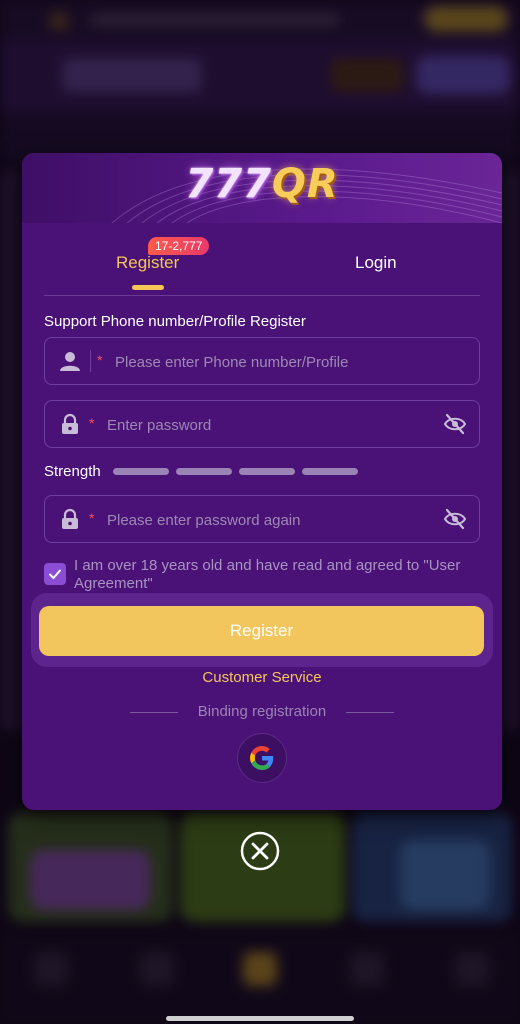 The height and width of the screenshot is (1024, 520). Describe the element at coordinates (376, 263) in the screenshot. I see `tab-login: Login` at that location.